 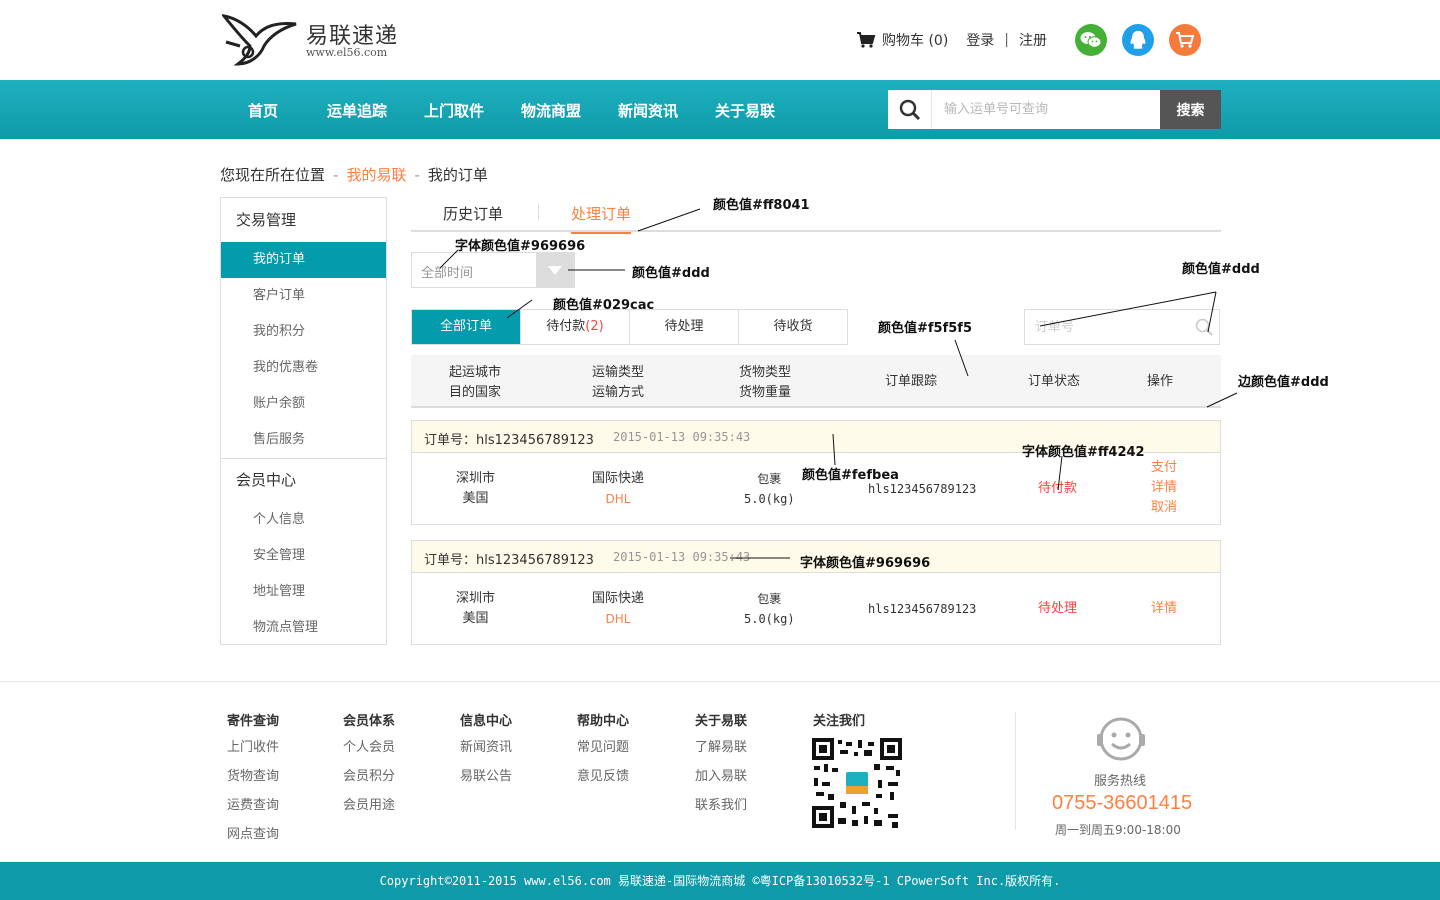 What do you see at coordinates (303, 628) in the screenshot?
I see `sidebar-item-logistics-points: 物流点管理` at bounding box center [303, 628].